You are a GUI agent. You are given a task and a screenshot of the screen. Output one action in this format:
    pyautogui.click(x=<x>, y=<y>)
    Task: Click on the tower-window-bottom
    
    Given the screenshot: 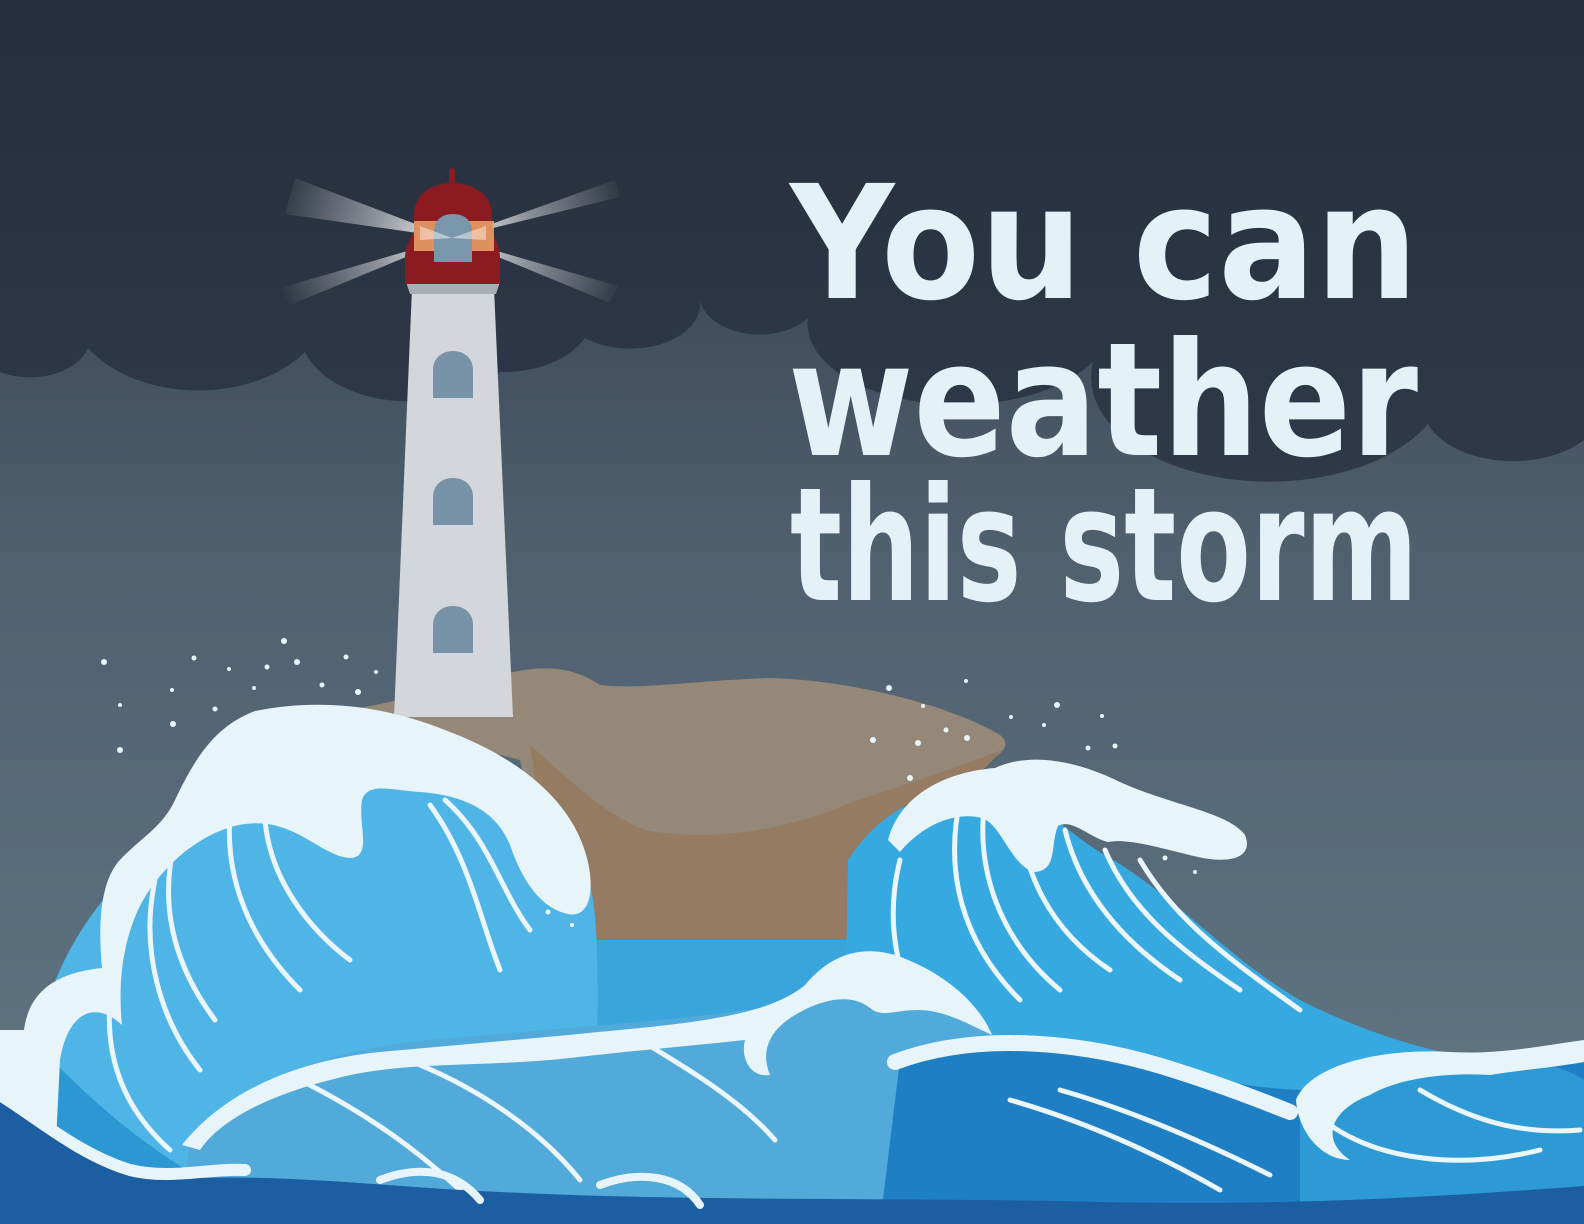 What is the action you would take?
    pyautogui.click(x=453, y=629)
    